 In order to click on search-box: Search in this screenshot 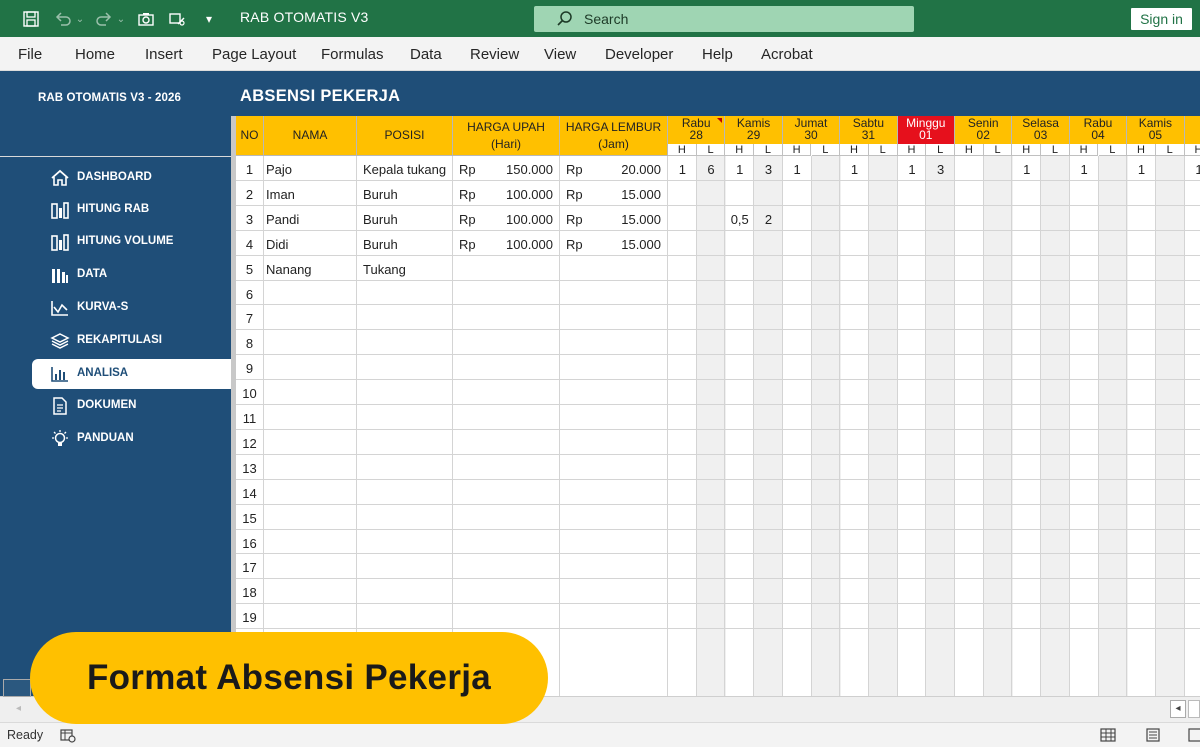, I will do `click(724, 19)`.